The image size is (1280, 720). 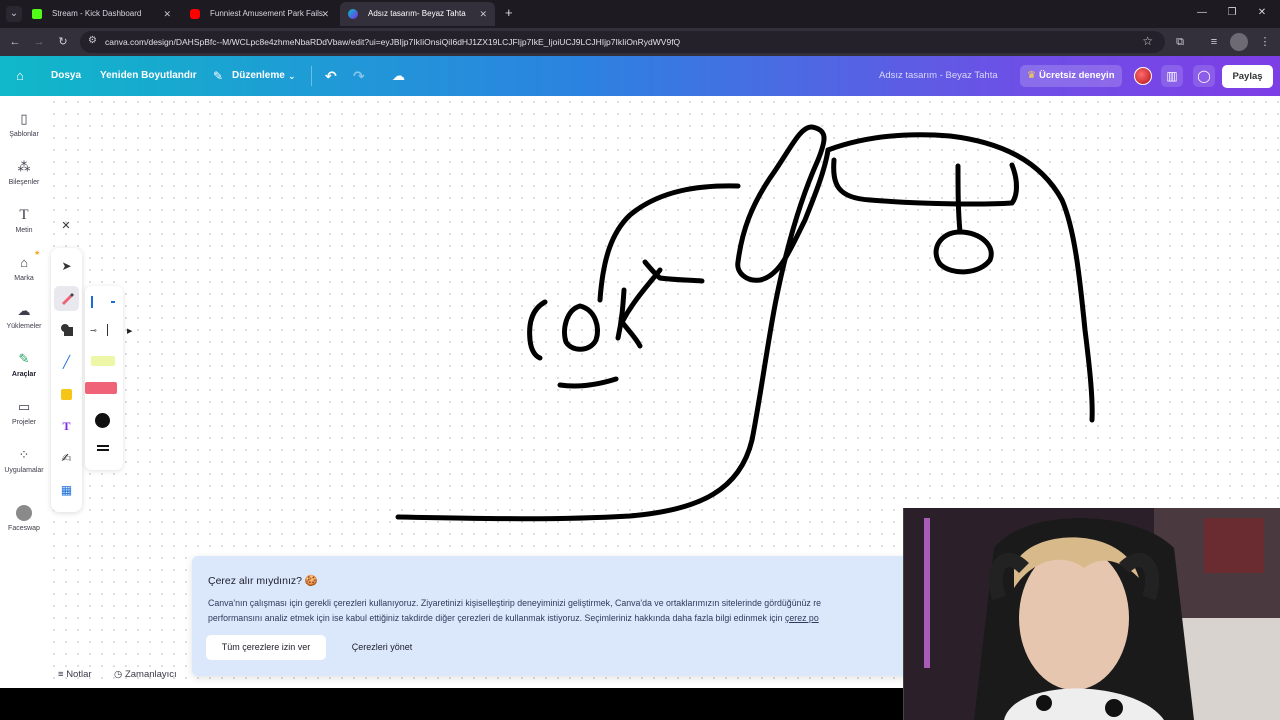 What do you see at coordinates (195, 14) in the screenshot?
I see `youtube-favicon-icon` at bounding box center [195, 14].